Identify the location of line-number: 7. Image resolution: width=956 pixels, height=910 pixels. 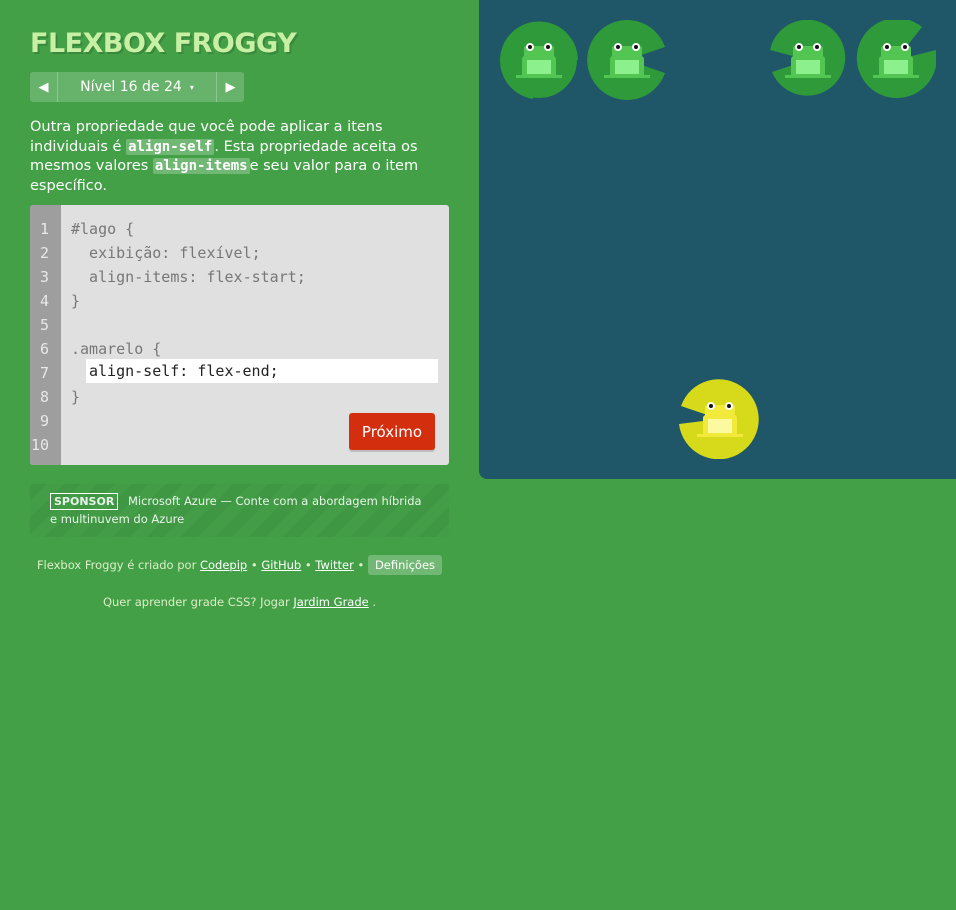
(44, 373).